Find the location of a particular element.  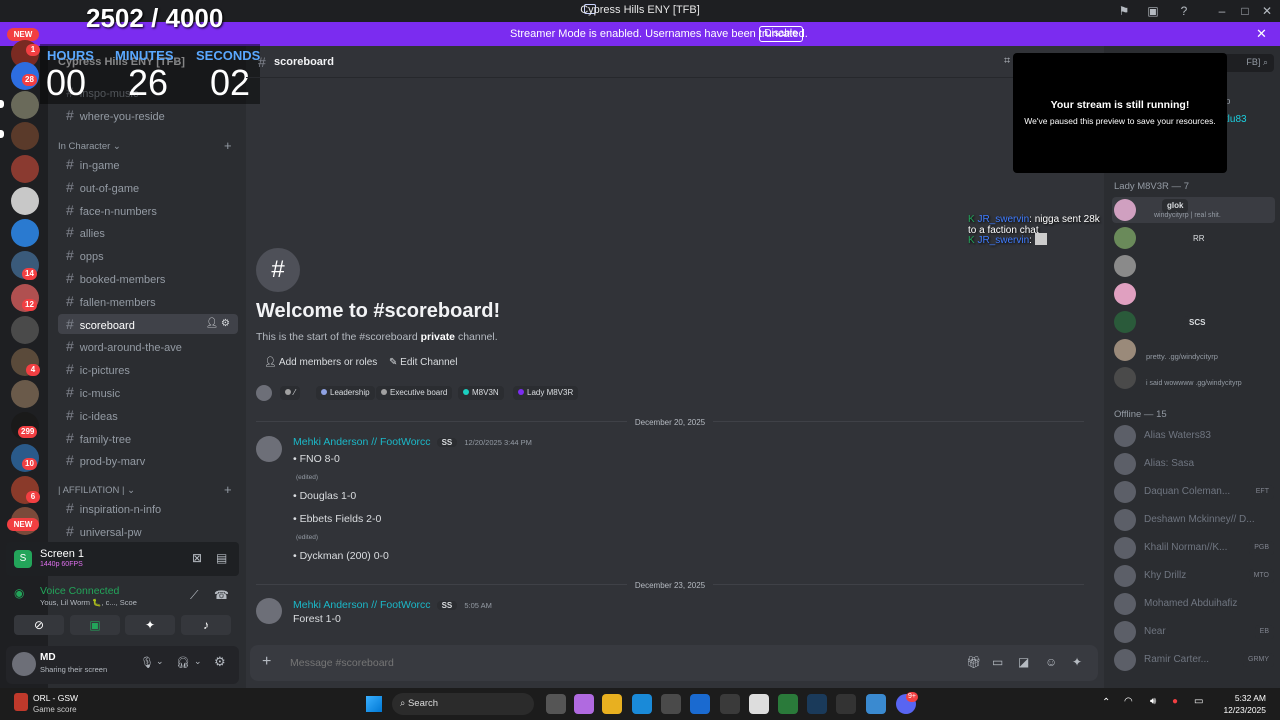

disconnect-icon: ☎ is located at coordinates (221, 595).